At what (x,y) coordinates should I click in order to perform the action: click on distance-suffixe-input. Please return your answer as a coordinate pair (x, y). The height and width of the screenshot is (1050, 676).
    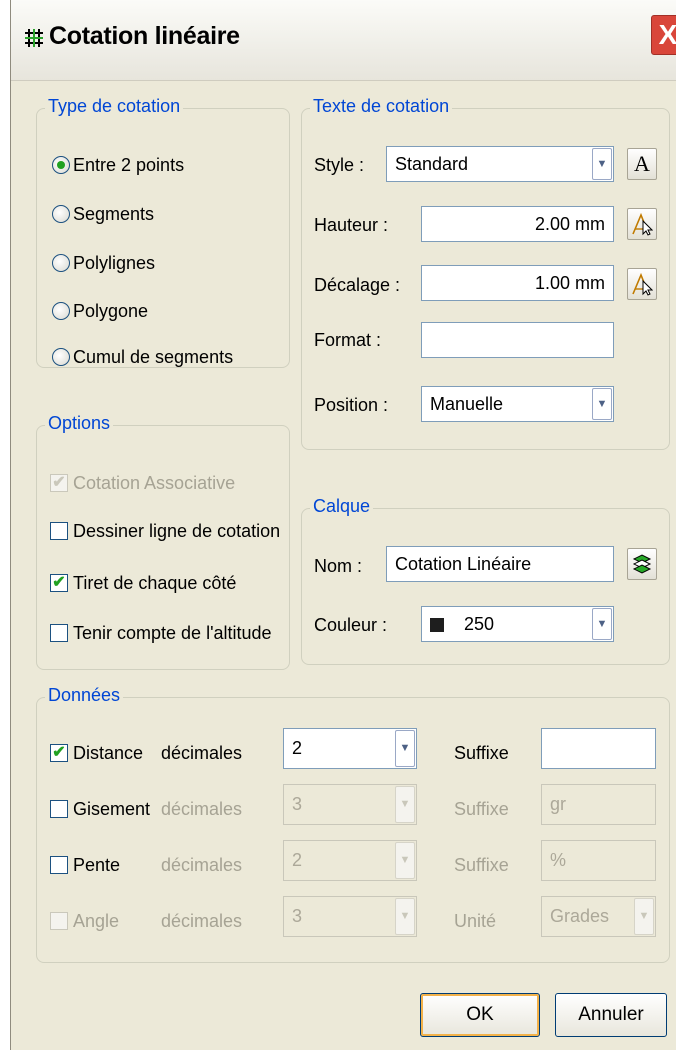
    Looking at the image, I should click on (598, 748).